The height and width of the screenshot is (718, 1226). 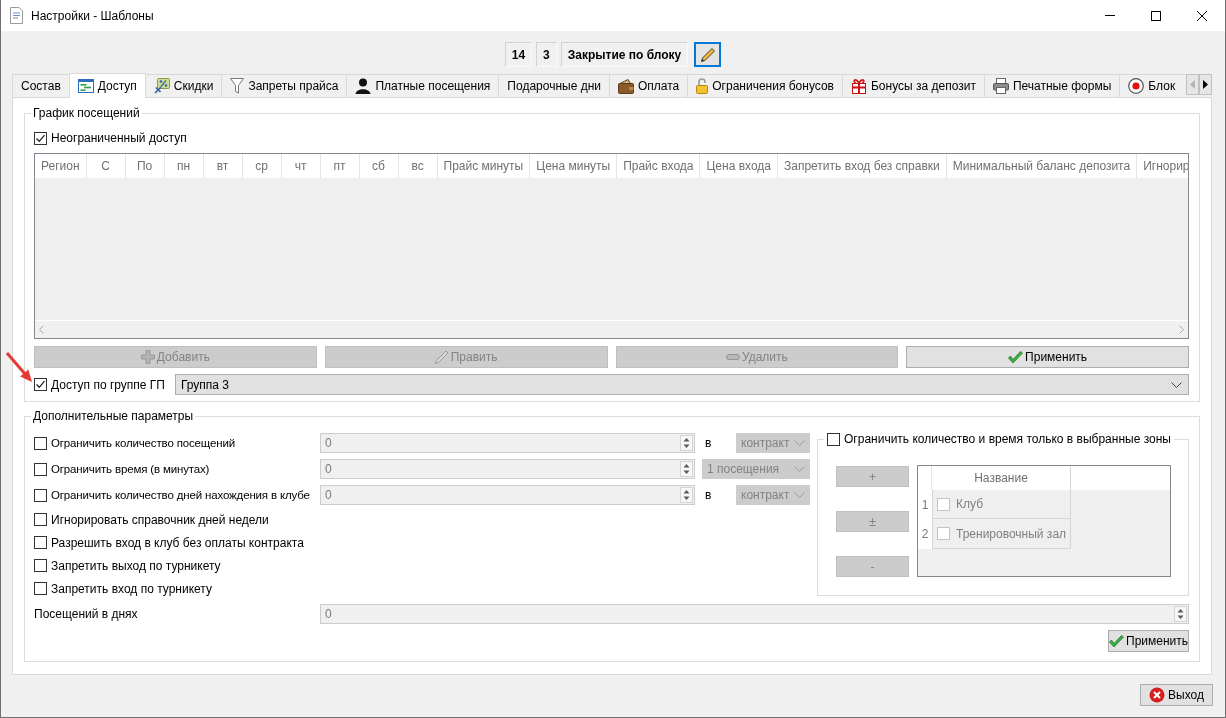 What do you see at coordinates (739, 166) in the screenshot?
I see `column-header: Цена входа` at bounding box center [739, 166].